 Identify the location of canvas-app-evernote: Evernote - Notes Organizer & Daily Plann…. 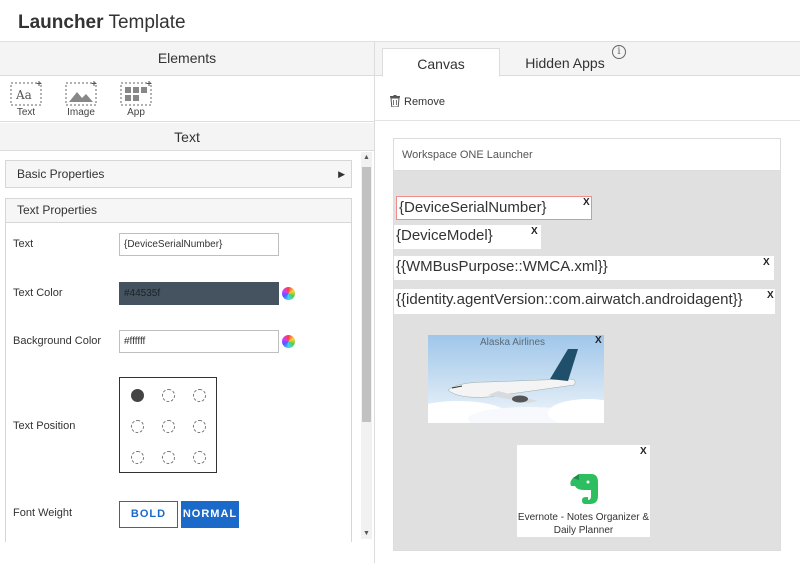
(583, 491).